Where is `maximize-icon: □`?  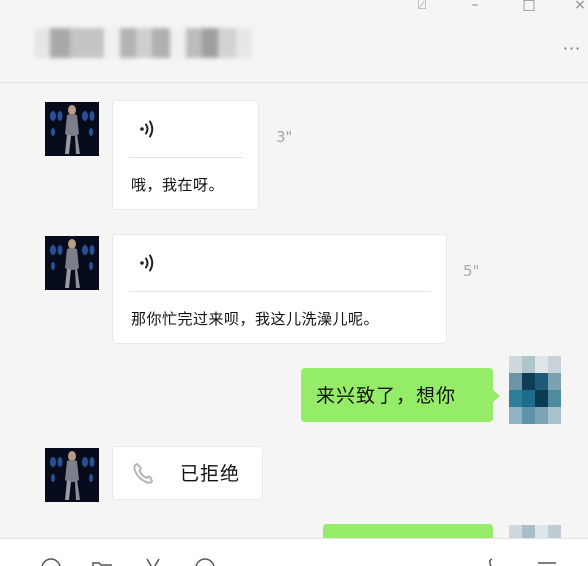 maximize-icon: □ is located at coordinates (529, 8).